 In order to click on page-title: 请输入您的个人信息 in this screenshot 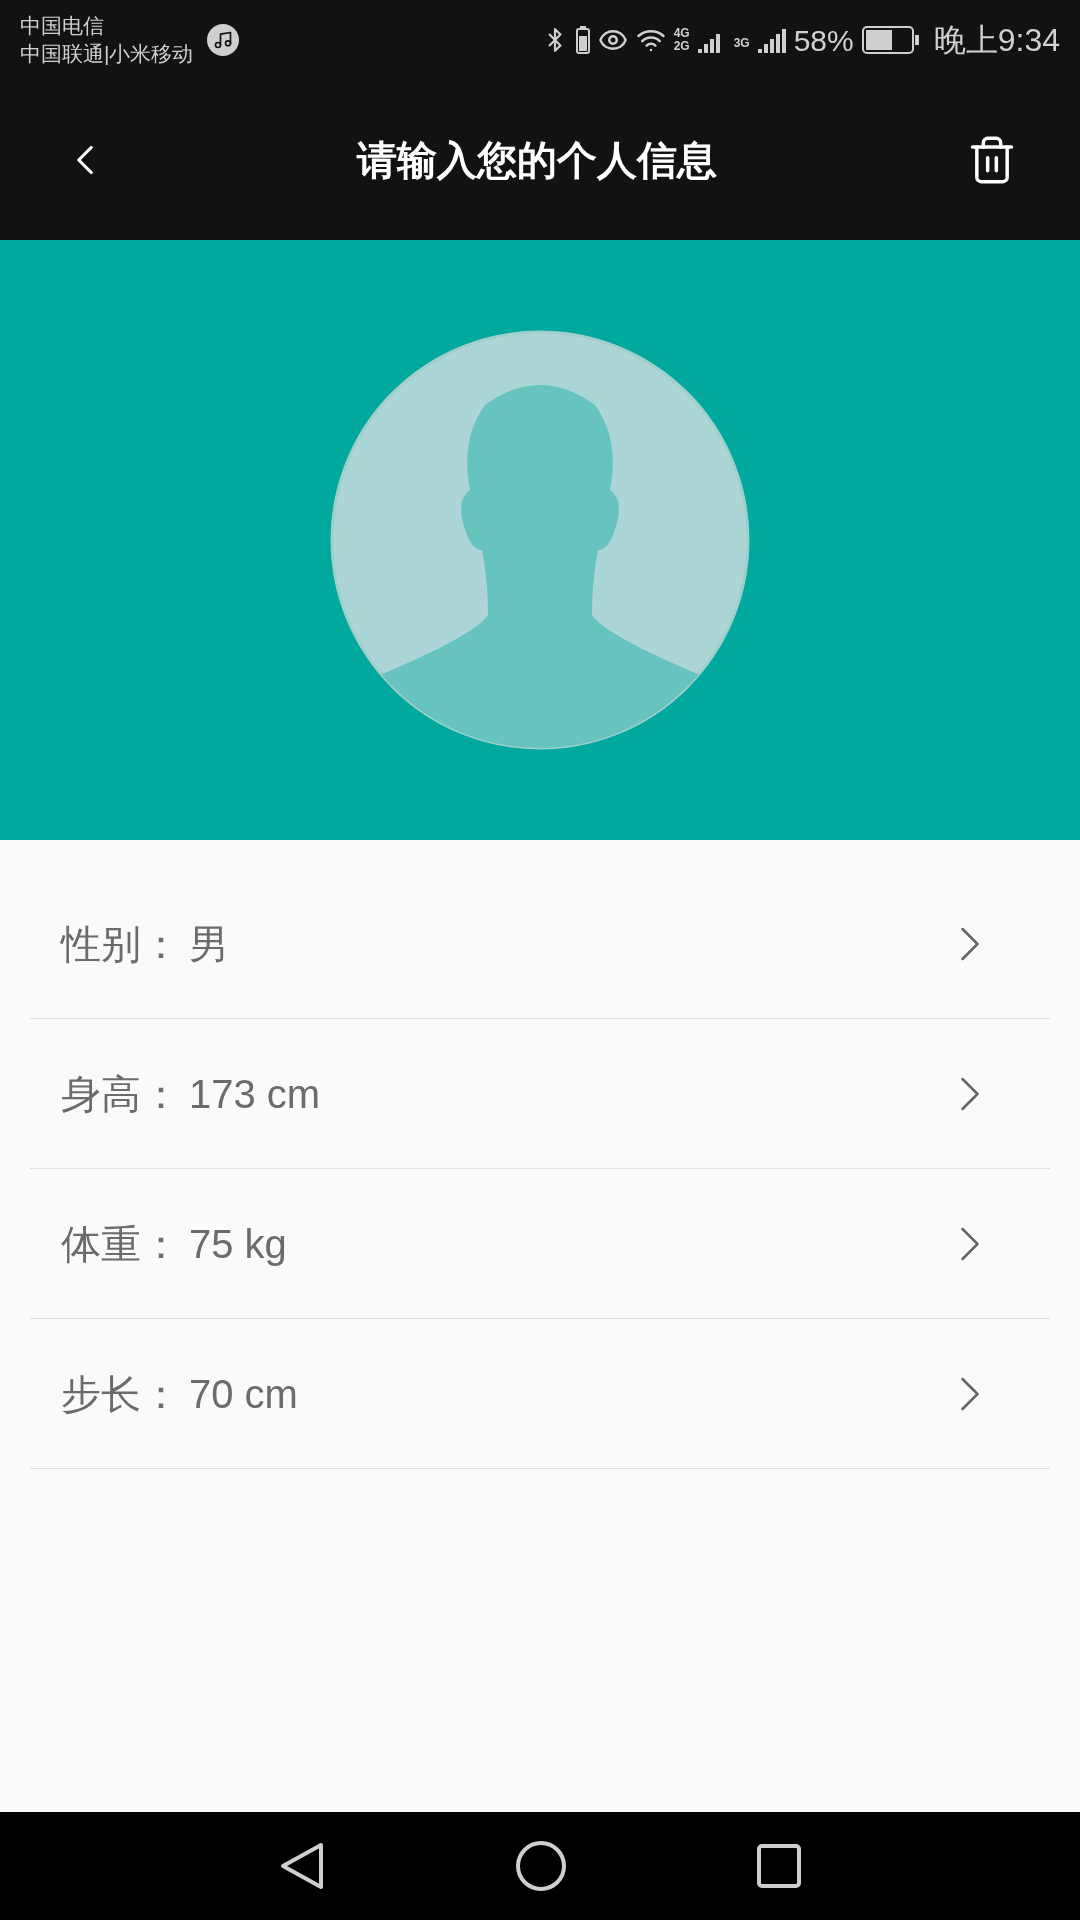, I will do `click(537, 160)`.